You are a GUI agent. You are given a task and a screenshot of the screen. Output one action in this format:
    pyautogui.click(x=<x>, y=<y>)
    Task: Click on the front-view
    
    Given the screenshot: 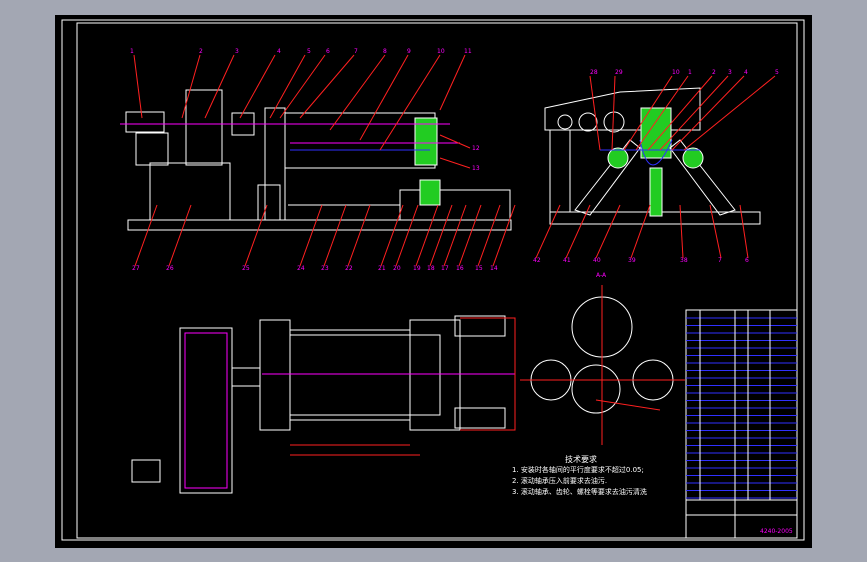 What is the action you would take?
    pyautogui.click(x=316, y=160)
    